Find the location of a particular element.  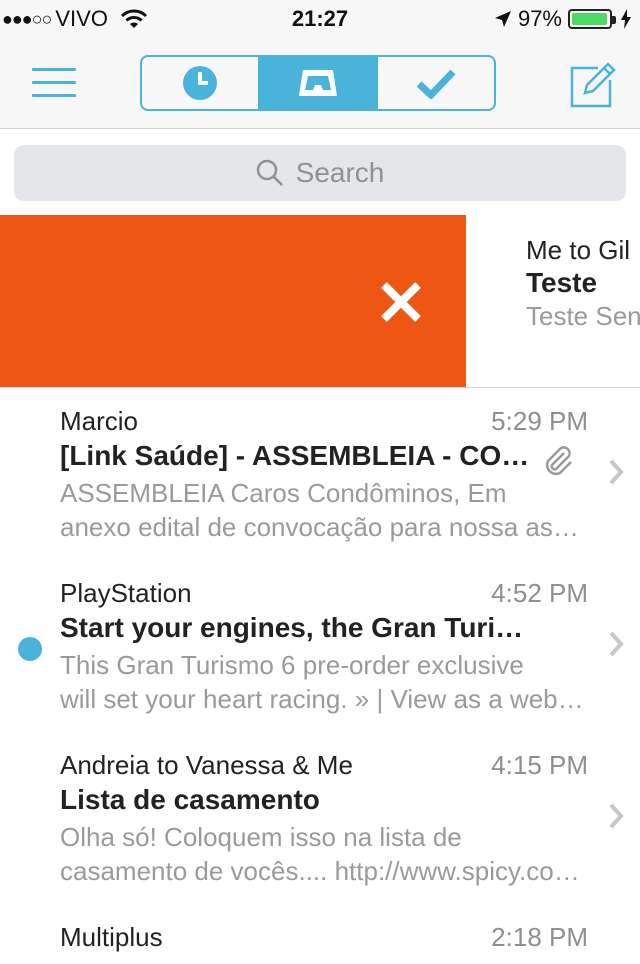

battery-icon is located at coordinates (592, 19).